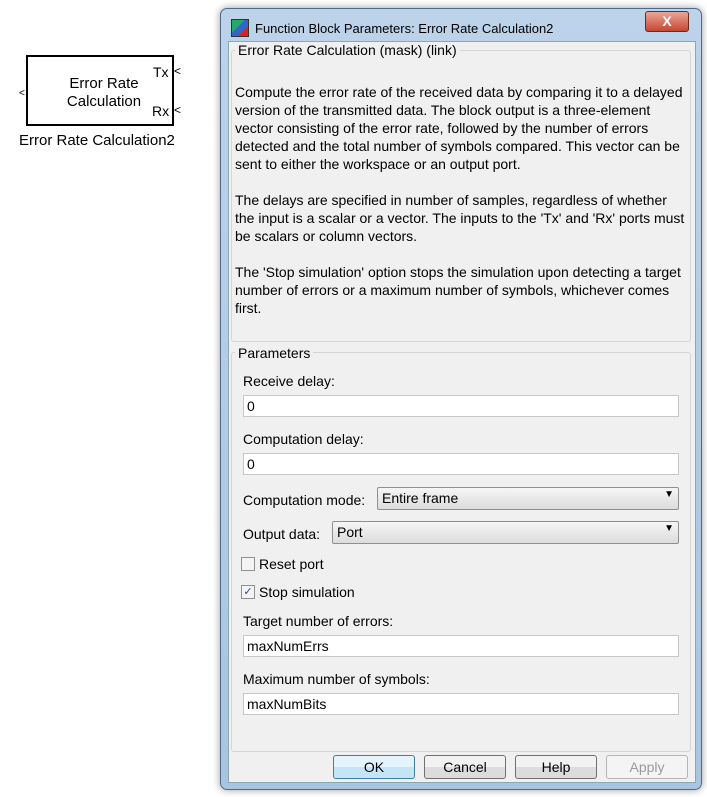 The width and height of the screenshot is (707, 797). I want to click on parameters-group-title: Parameters, so click(274, 353).